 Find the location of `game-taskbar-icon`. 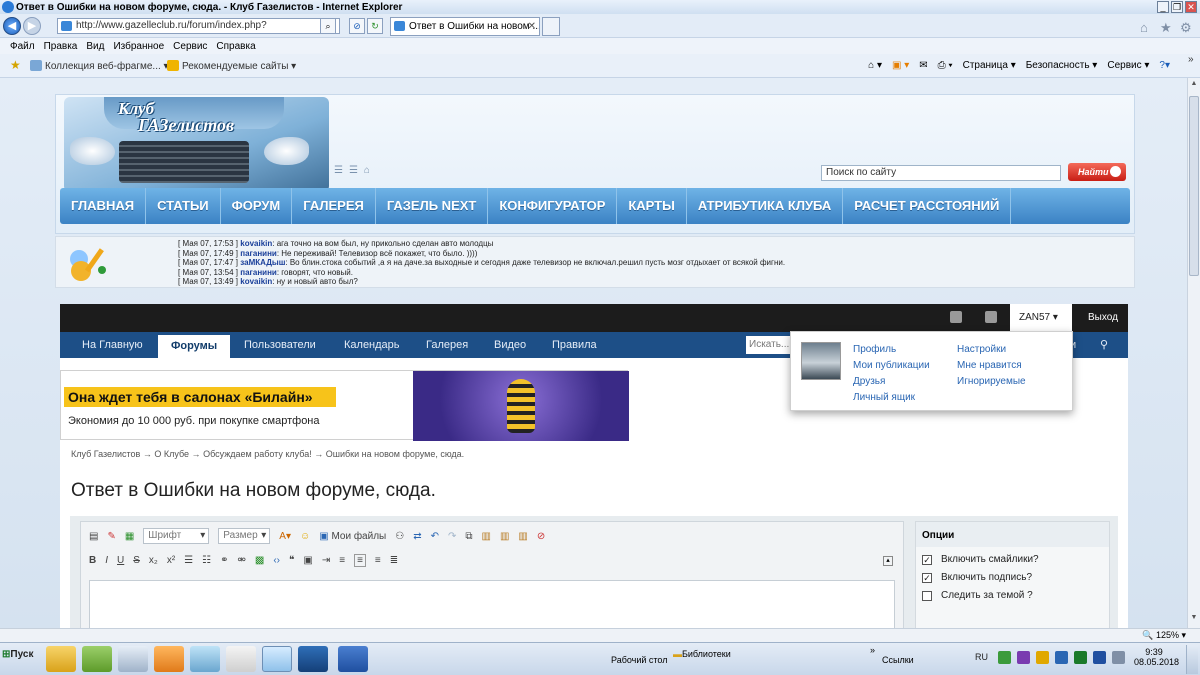

game-taskbar-icon is located at coordinates (97, 659).